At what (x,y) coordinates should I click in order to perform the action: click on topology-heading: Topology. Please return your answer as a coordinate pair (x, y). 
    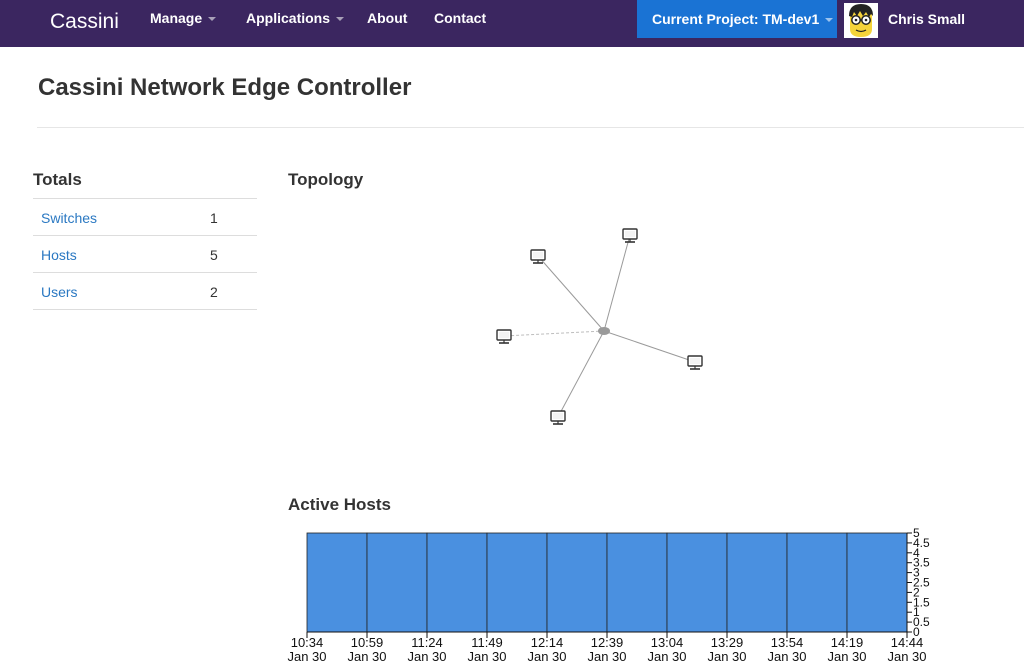
    Looking at the image, I should click on (326, 179).